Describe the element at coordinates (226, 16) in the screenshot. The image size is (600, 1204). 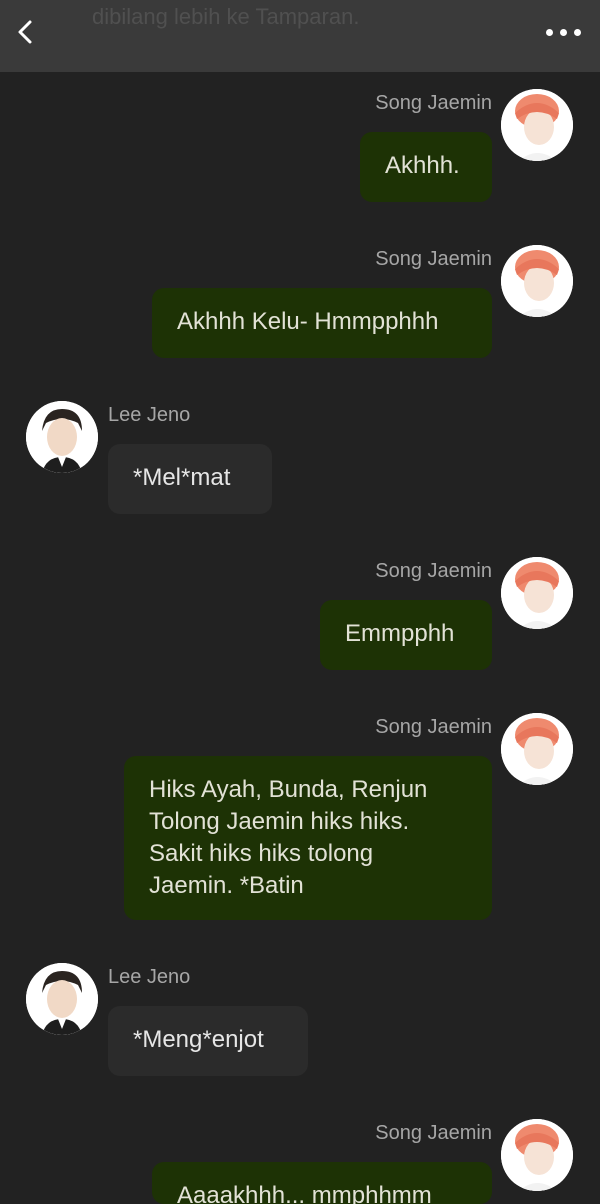
I see `header-title: dibilang lebih ke Tamparan.` at that location.